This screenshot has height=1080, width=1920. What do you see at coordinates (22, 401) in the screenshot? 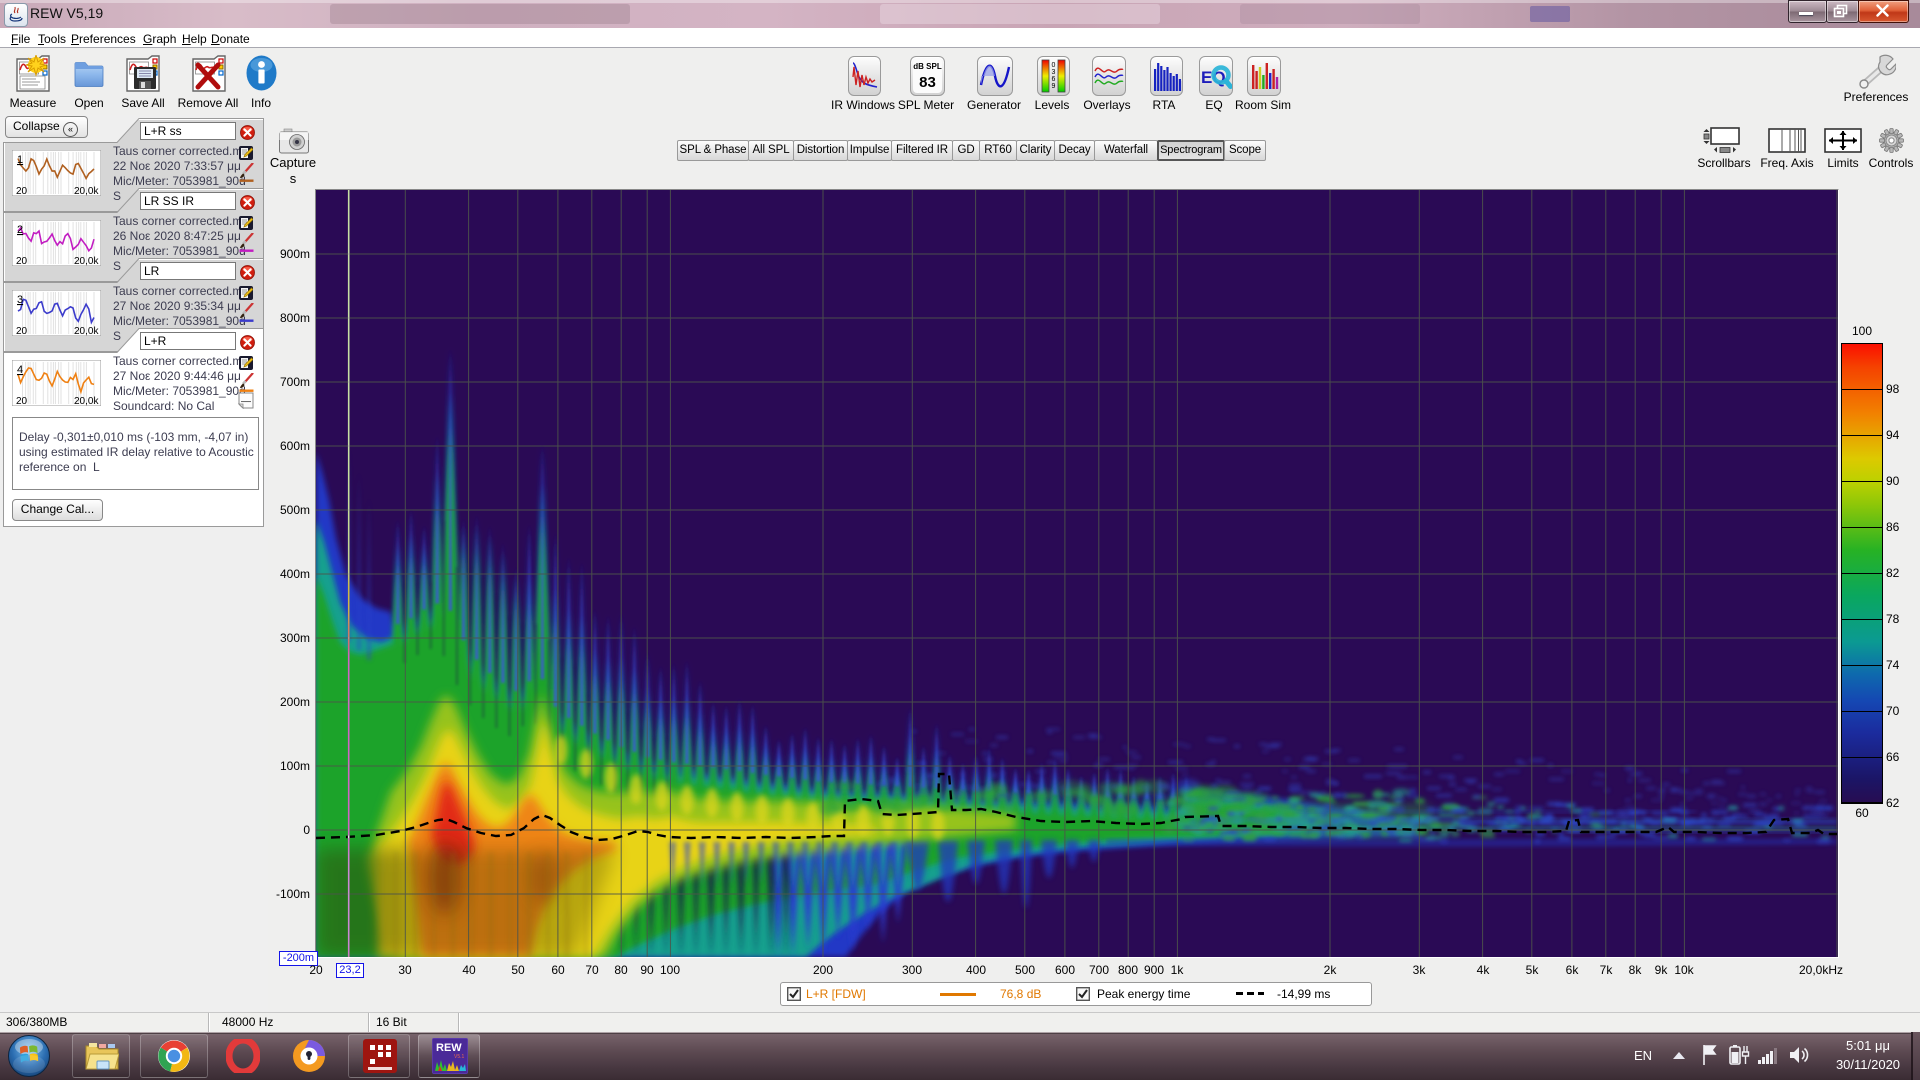
I see `svg-text: 20` at bounding box center [22, 401].